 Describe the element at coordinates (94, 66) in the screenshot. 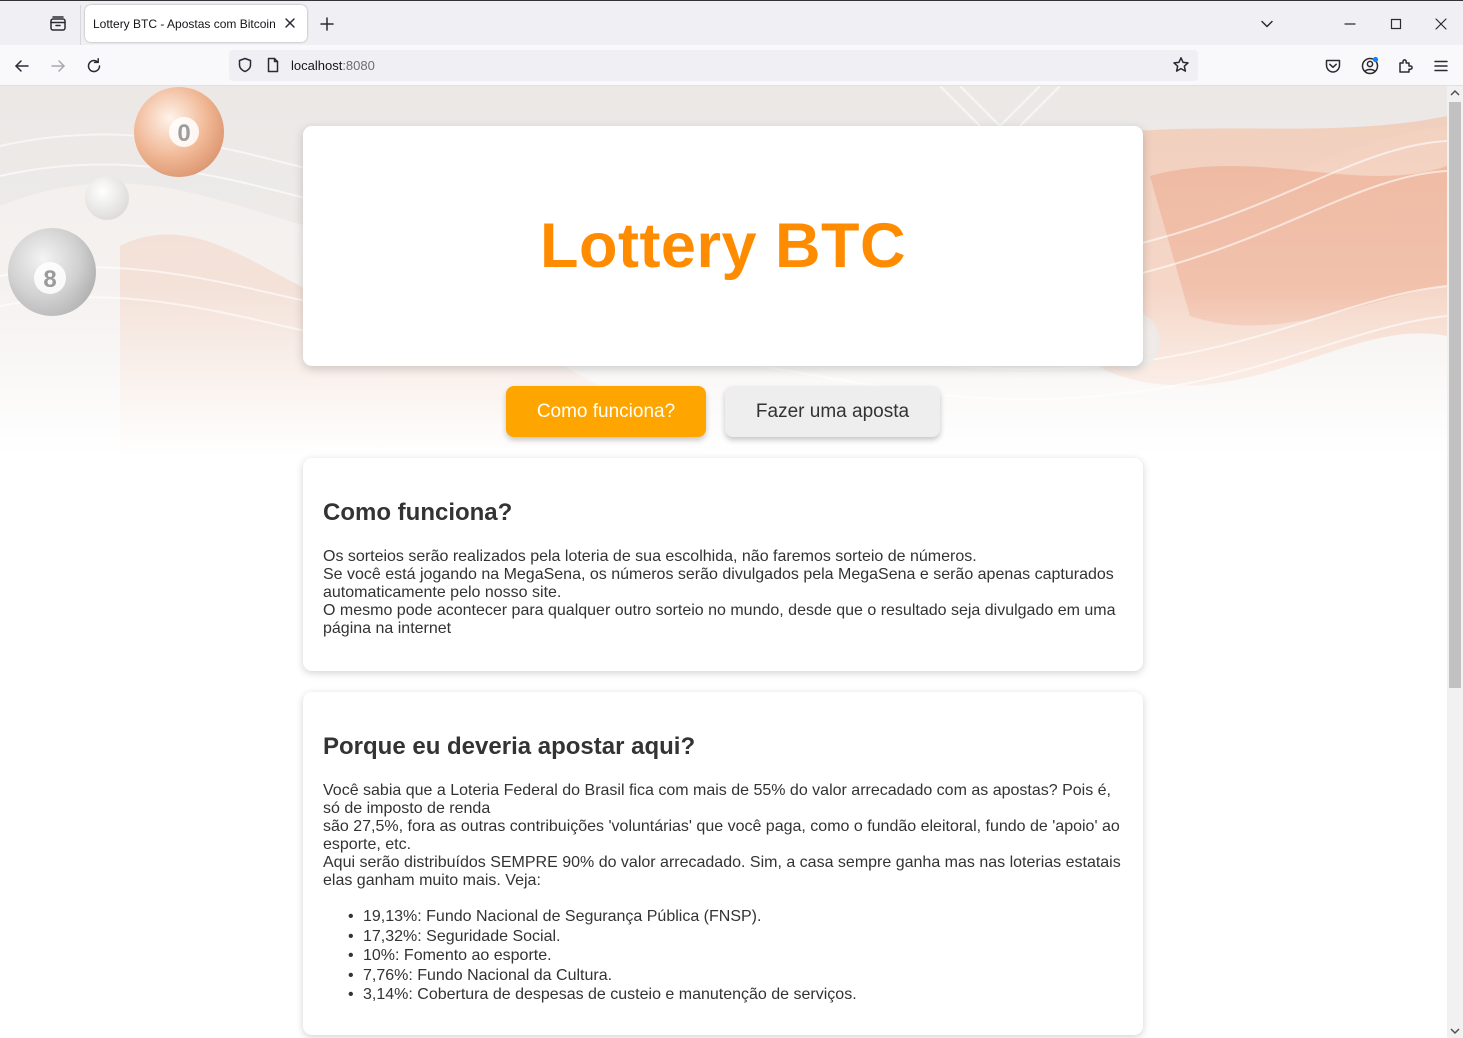

I see `reload-icon` at that location.